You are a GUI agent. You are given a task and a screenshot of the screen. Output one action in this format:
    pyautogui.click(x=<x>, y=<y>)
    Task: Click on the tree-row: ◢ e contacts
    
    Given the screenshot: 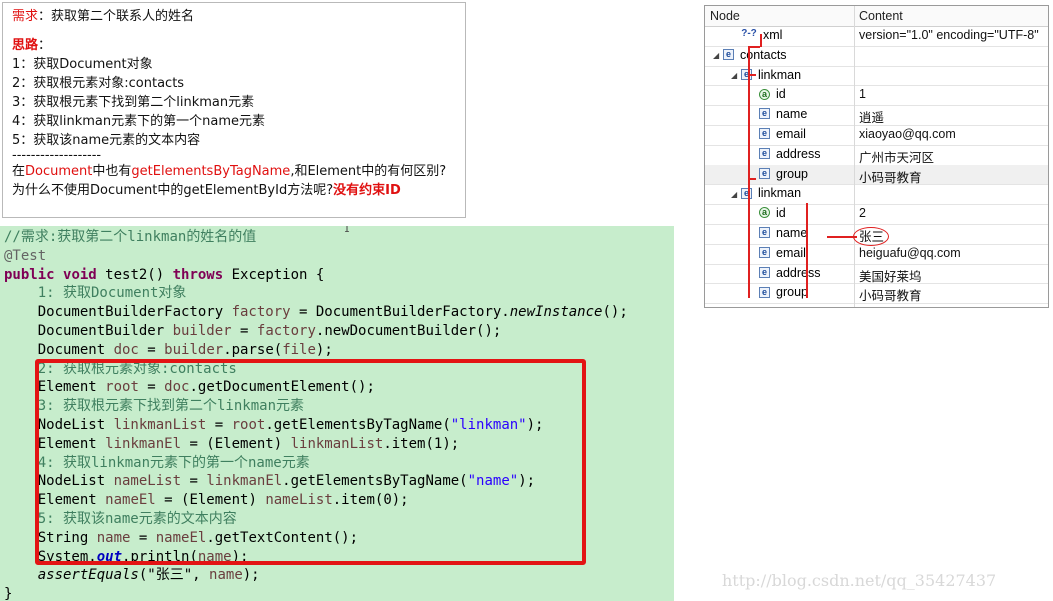 What is the action you would take?
    pyautogui.click(x=876, y=56)
    